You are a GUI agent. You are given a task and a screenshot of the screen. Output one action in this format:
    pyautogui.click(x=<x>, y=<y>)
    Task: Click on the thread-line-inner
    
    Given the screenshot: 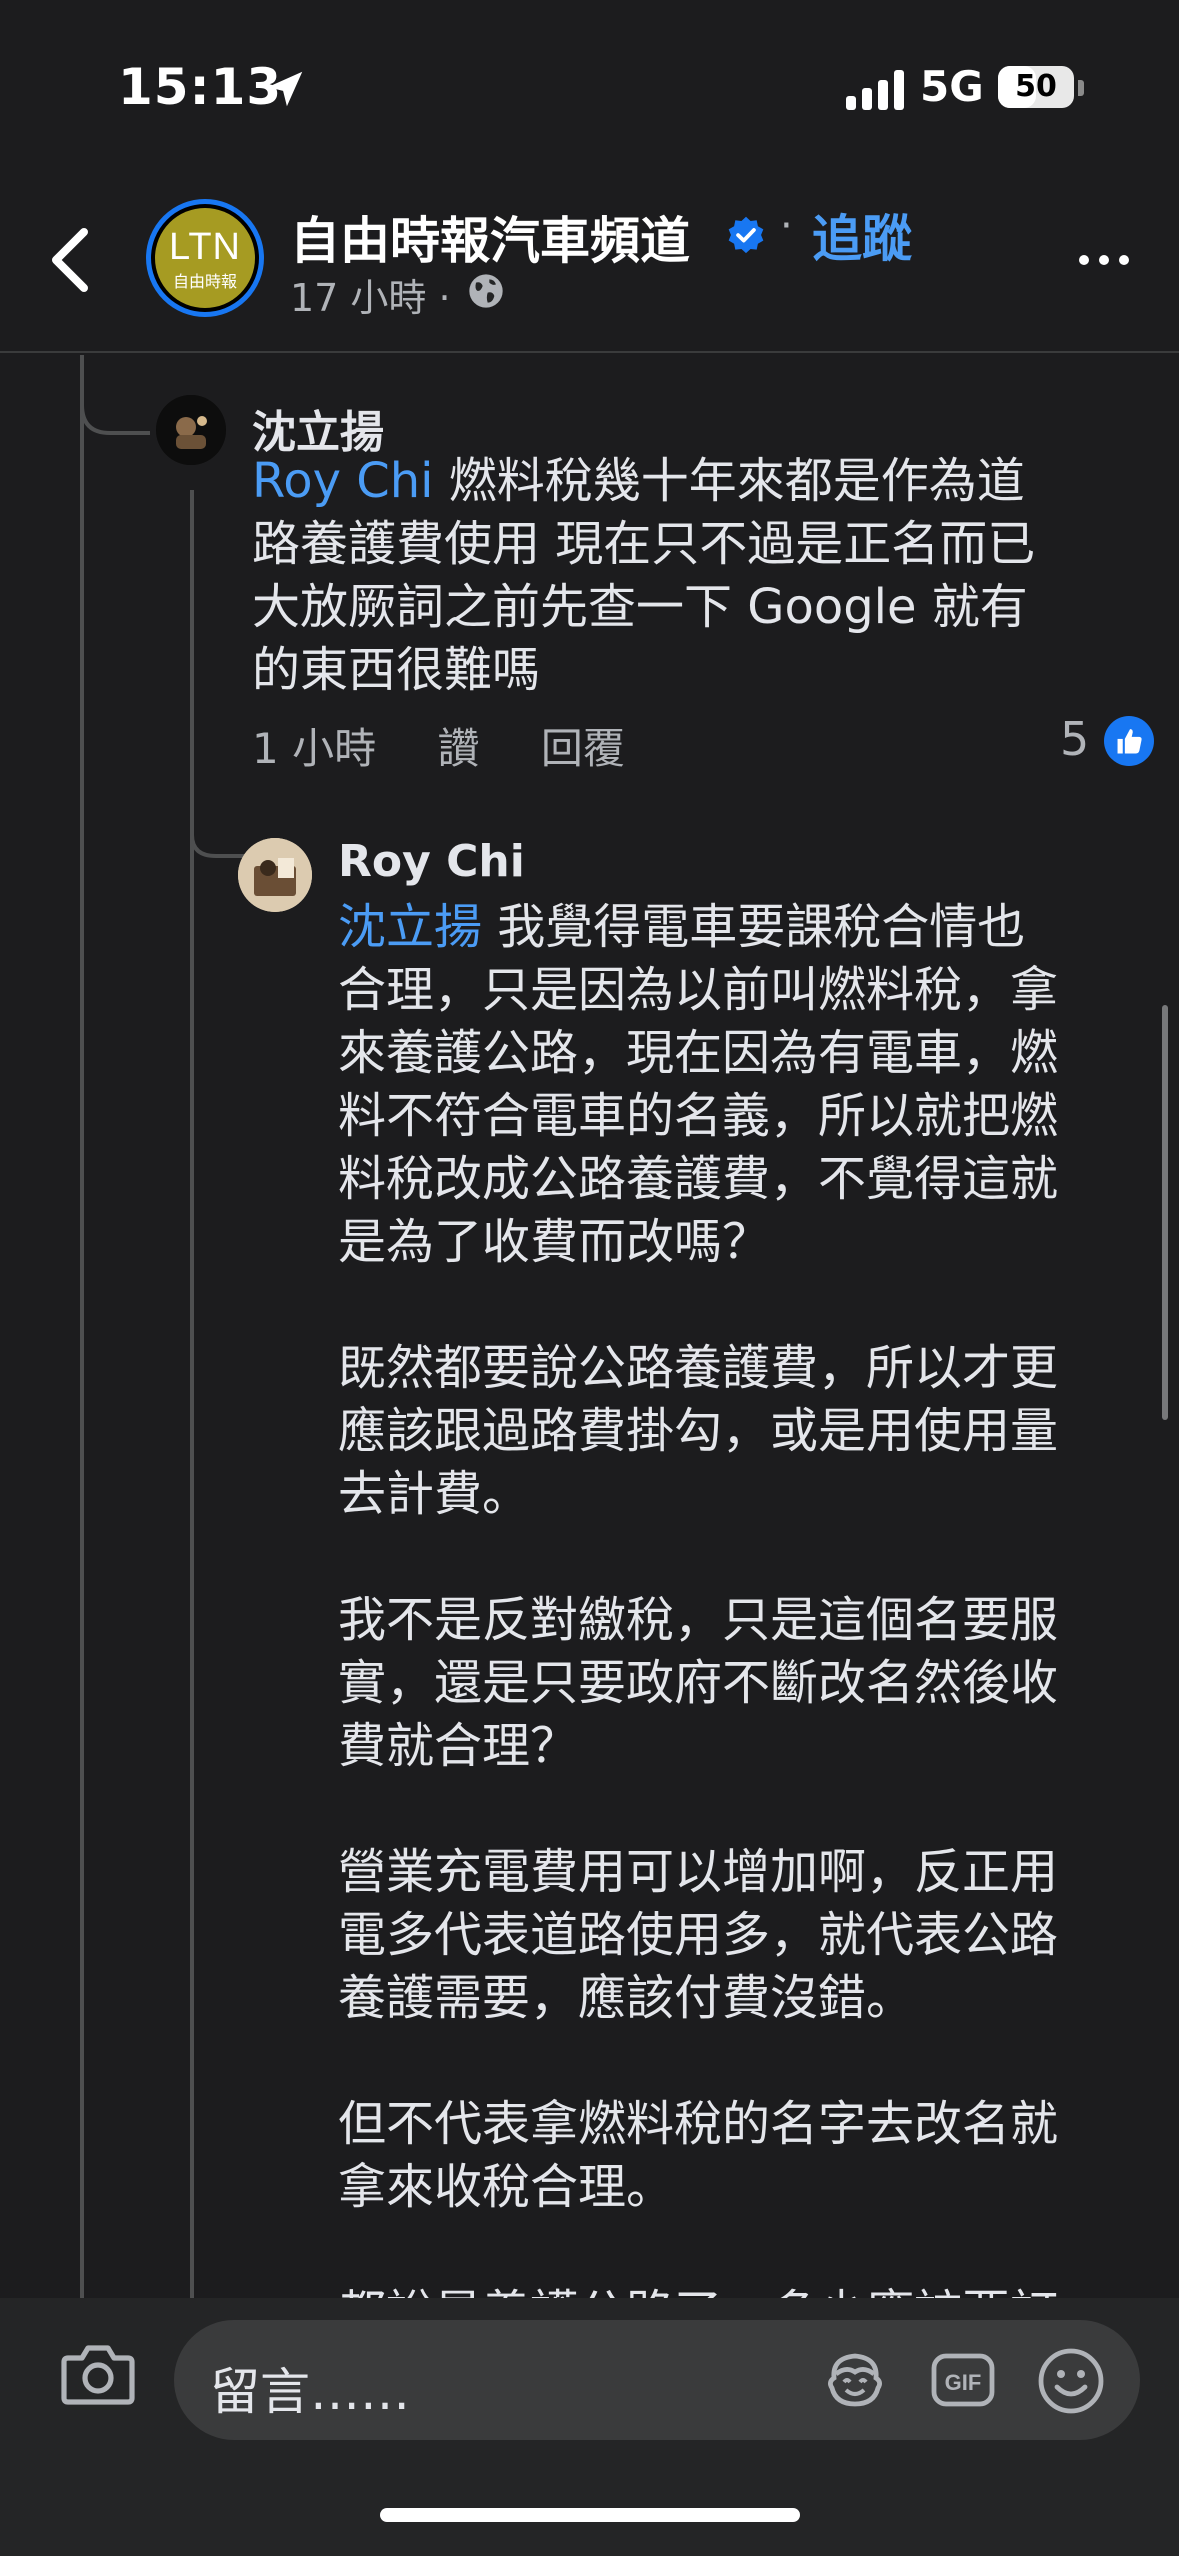 What is the action you would take?
    pyautogui.click(x=192, y=1395)
    